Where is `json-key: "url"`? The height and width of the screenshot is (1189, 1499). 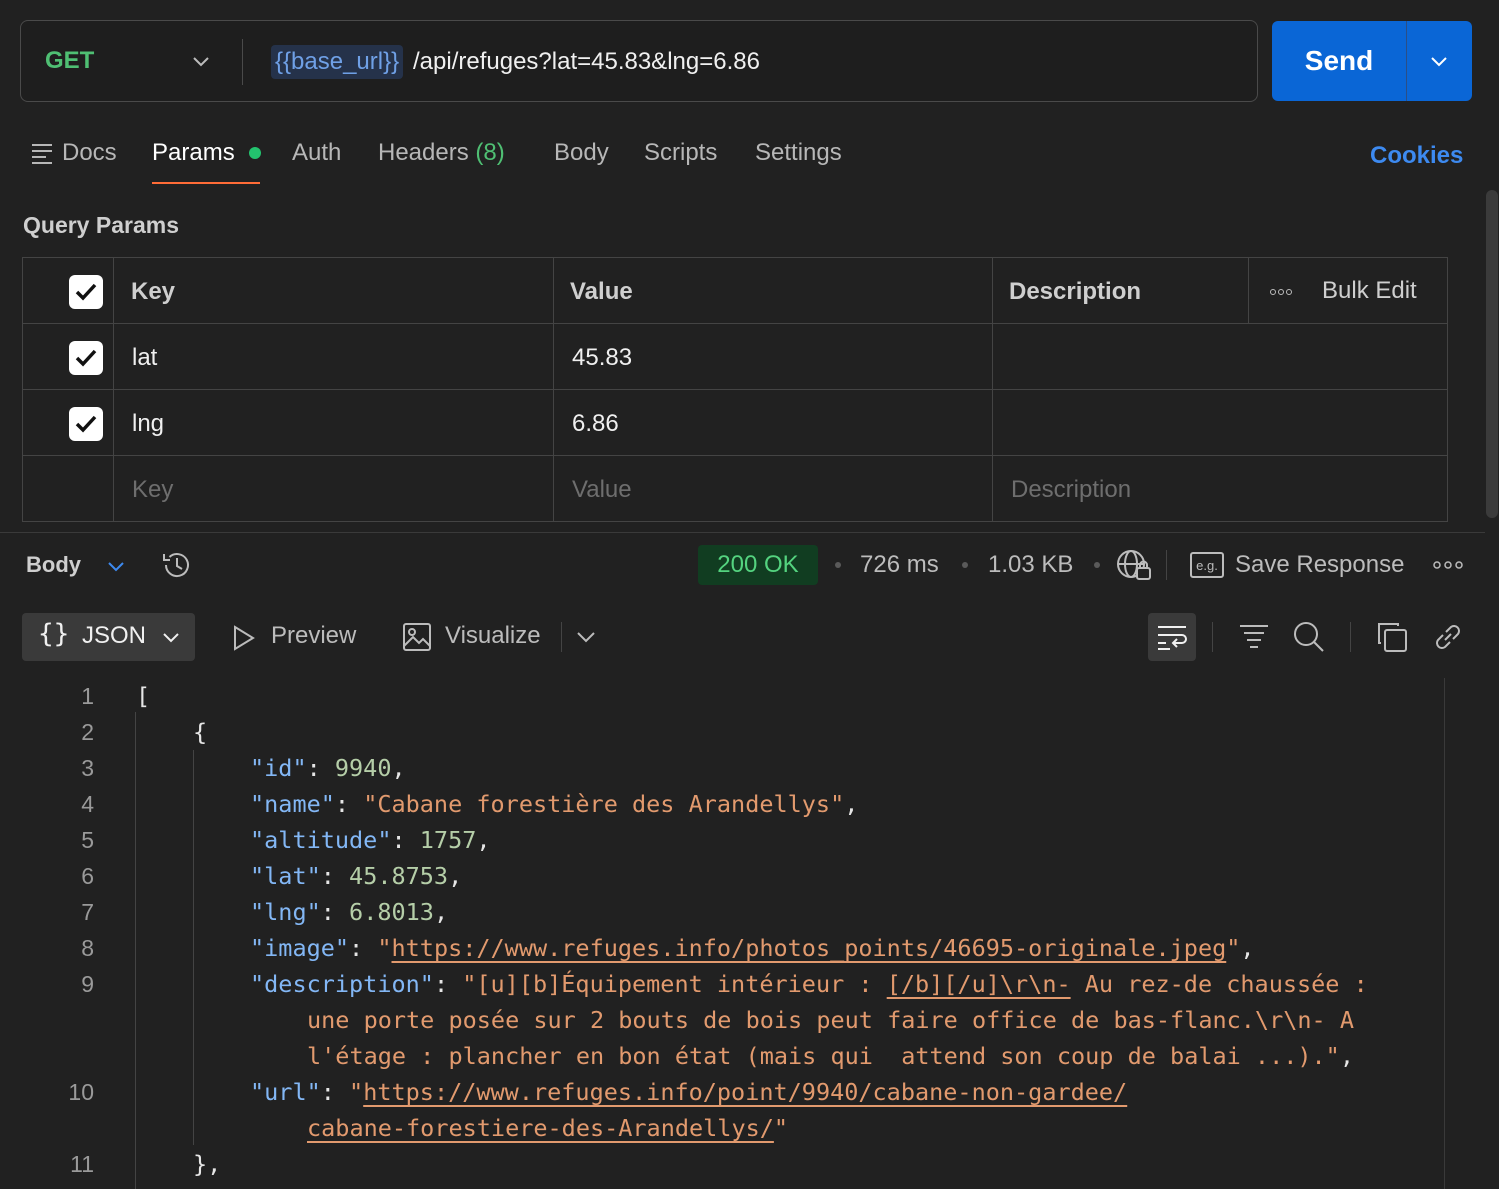 json-key: "url" is located at coordinates (285, 1092).